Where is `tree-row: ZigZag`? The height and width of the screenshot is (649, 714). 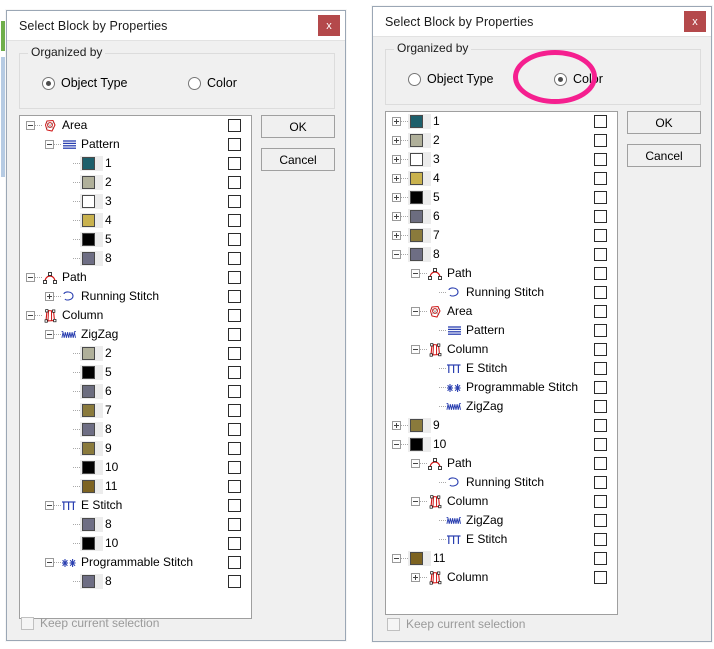
tree-row: ZigZag is located at coordinates (135, 334).